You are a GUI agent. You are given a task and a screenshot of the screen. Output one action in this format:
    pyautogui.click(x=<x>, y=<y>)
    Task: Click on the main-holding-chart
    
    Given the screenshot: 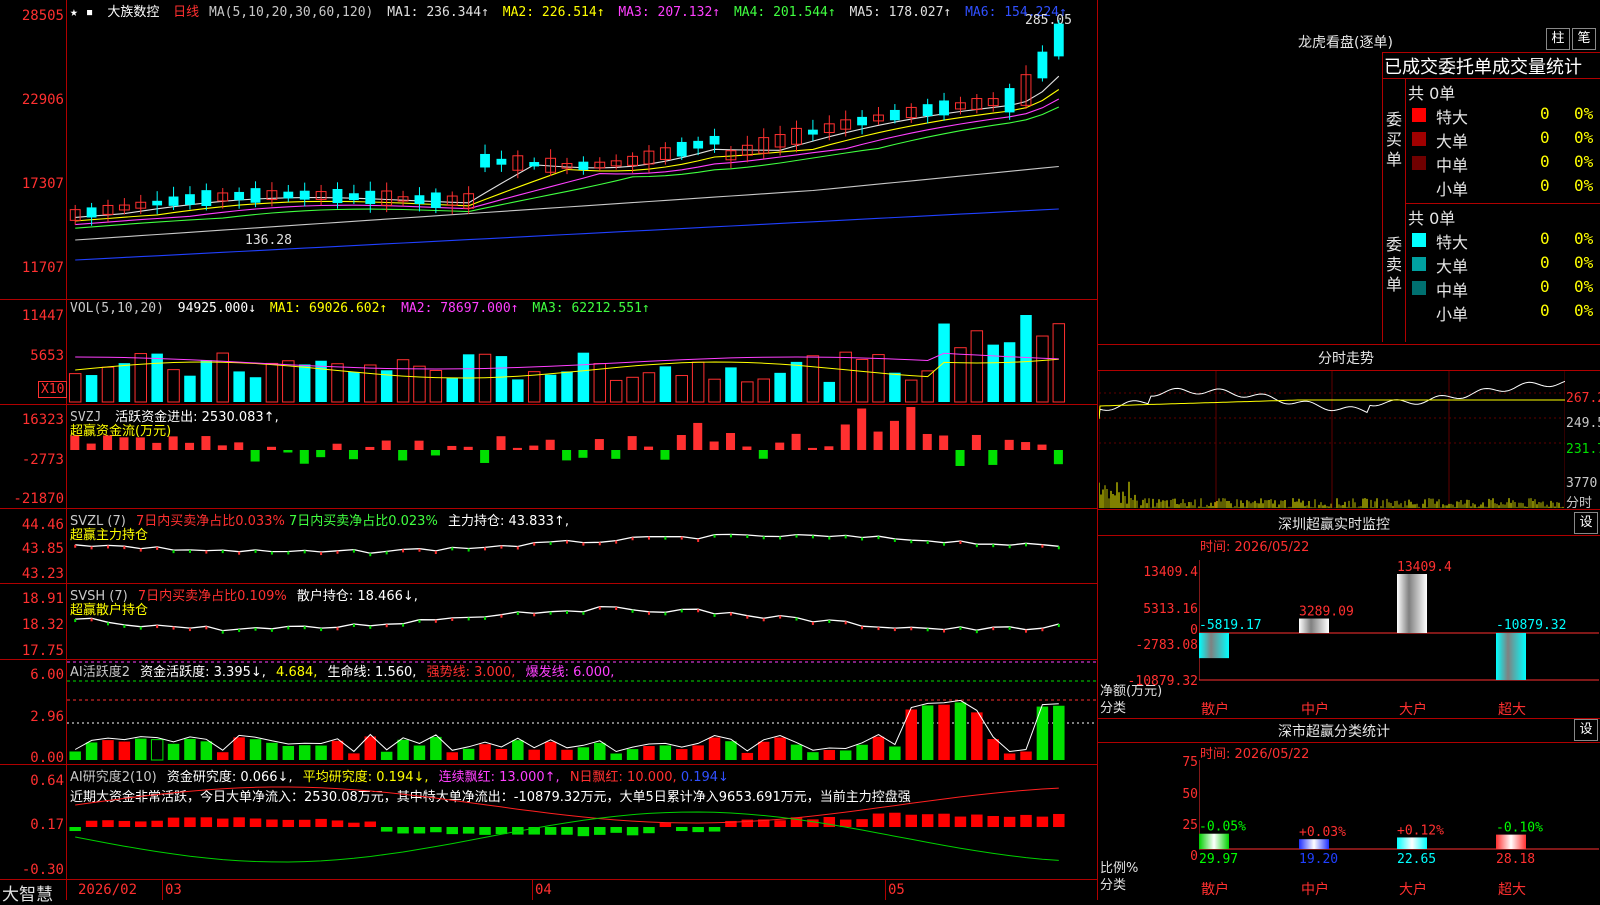 What is the action you would take?
    pyautogui.click(x=582, y=545)
    